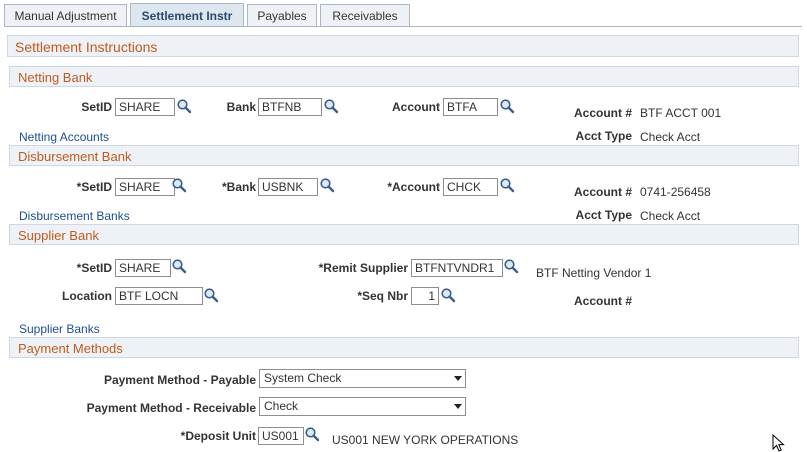 The height and width of the screenshot is (452, 807). Describe the element at coordinates (403, 26) in the screenshot. I see `tab-divider` at that location.